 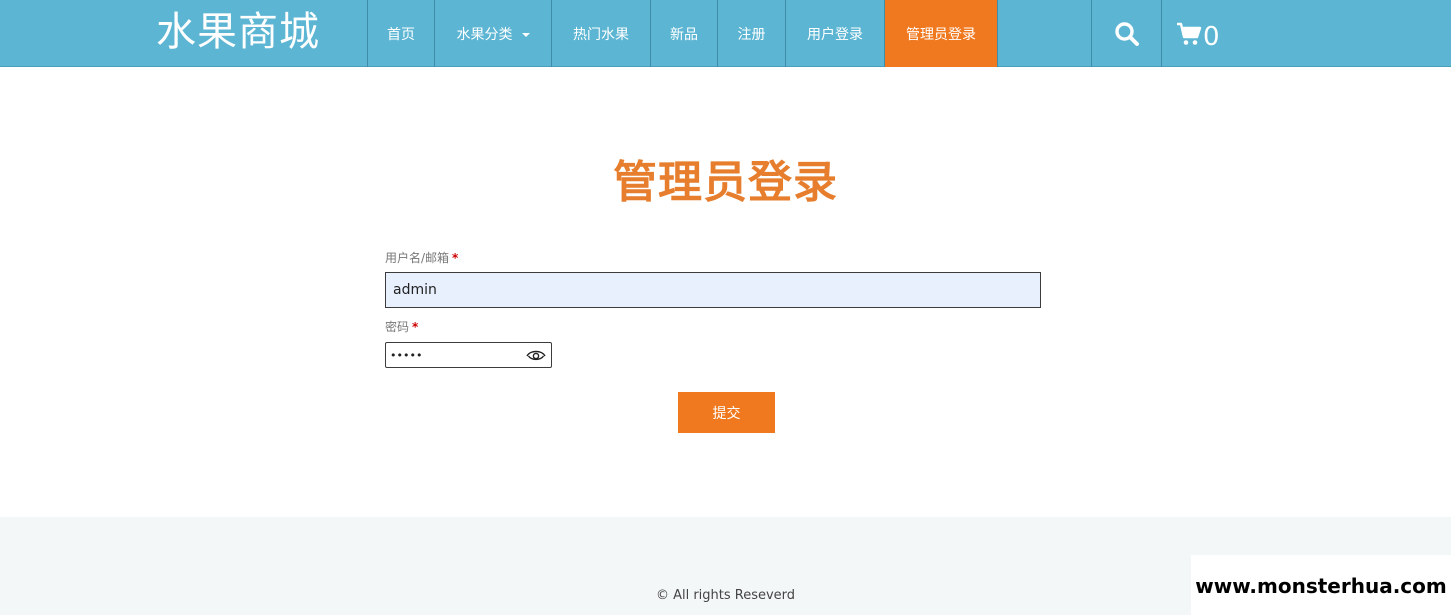 I want to click on nav-fruit-categories-dropdown: 水果分类, so click(x=492, y=33).